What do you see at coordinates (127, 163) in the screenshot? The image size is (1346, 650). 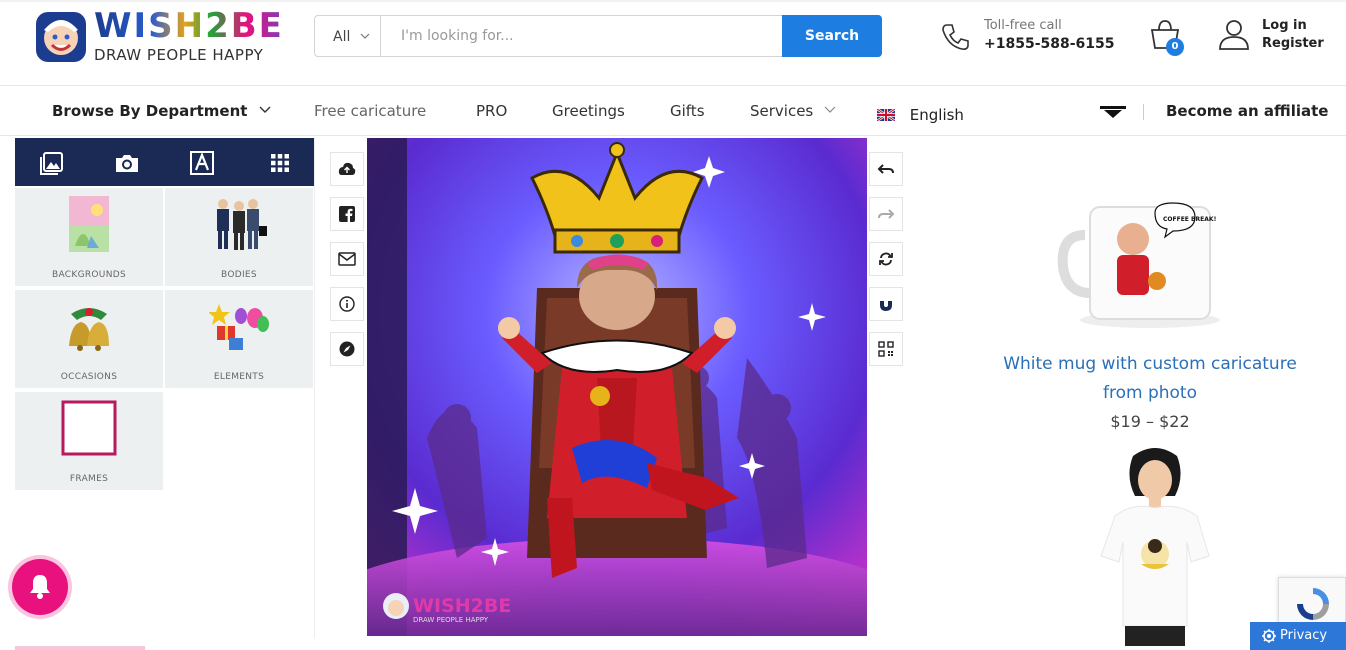 I see `camera-icon` at bounding box center [127, 163].